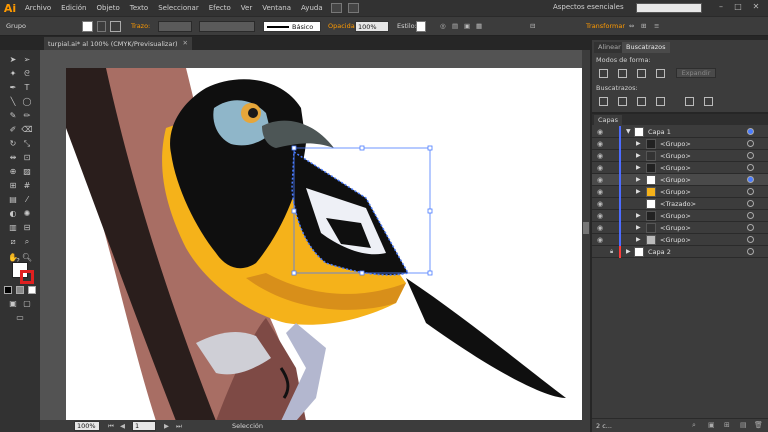 This screenshot has width=768, height=432. I want to click on line-tool-icon: ╲, so click(13, 101).